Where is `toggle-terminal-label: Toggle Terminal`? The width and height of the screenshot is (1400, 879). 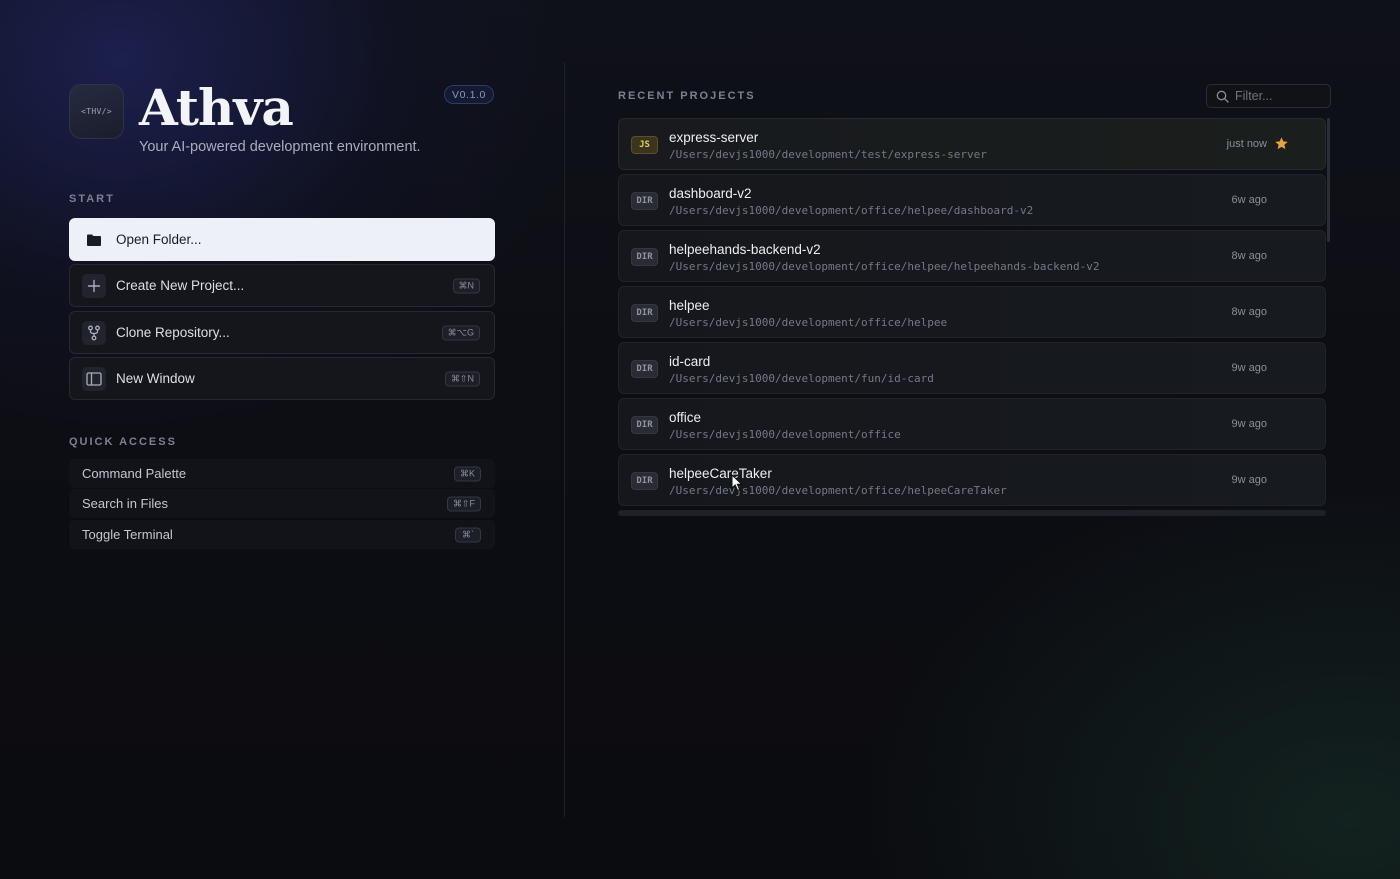 toggle-terminal-label: Toggle Terminal is located at coordinates (127, 534).